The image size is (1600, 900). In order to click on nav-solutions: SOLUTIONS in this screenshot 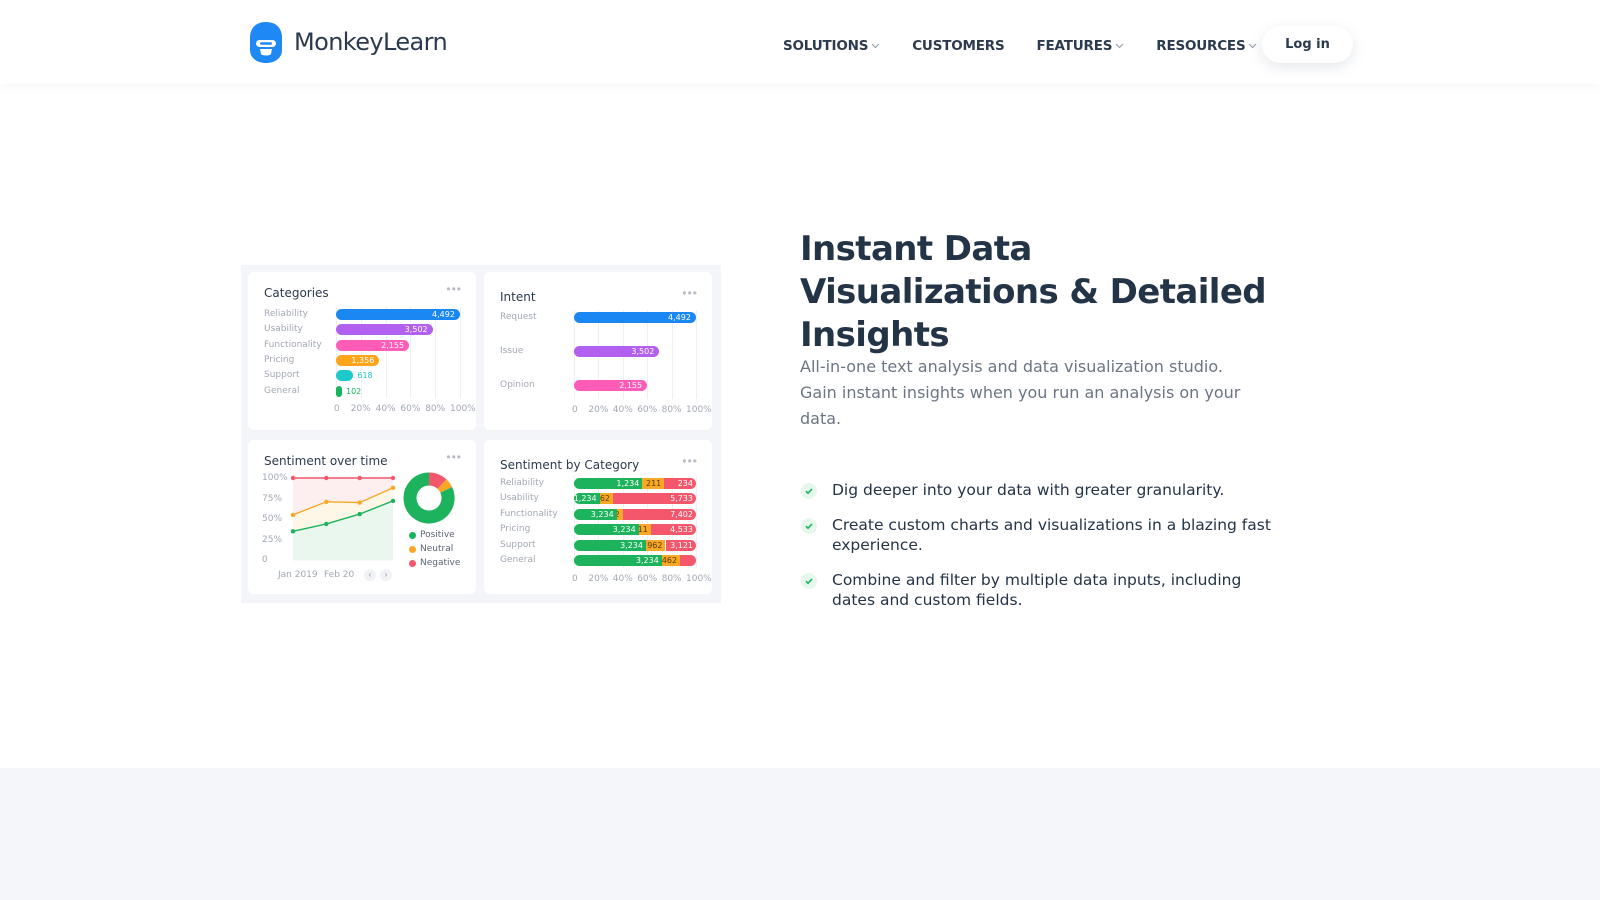, I will do `click(831, 46)`.